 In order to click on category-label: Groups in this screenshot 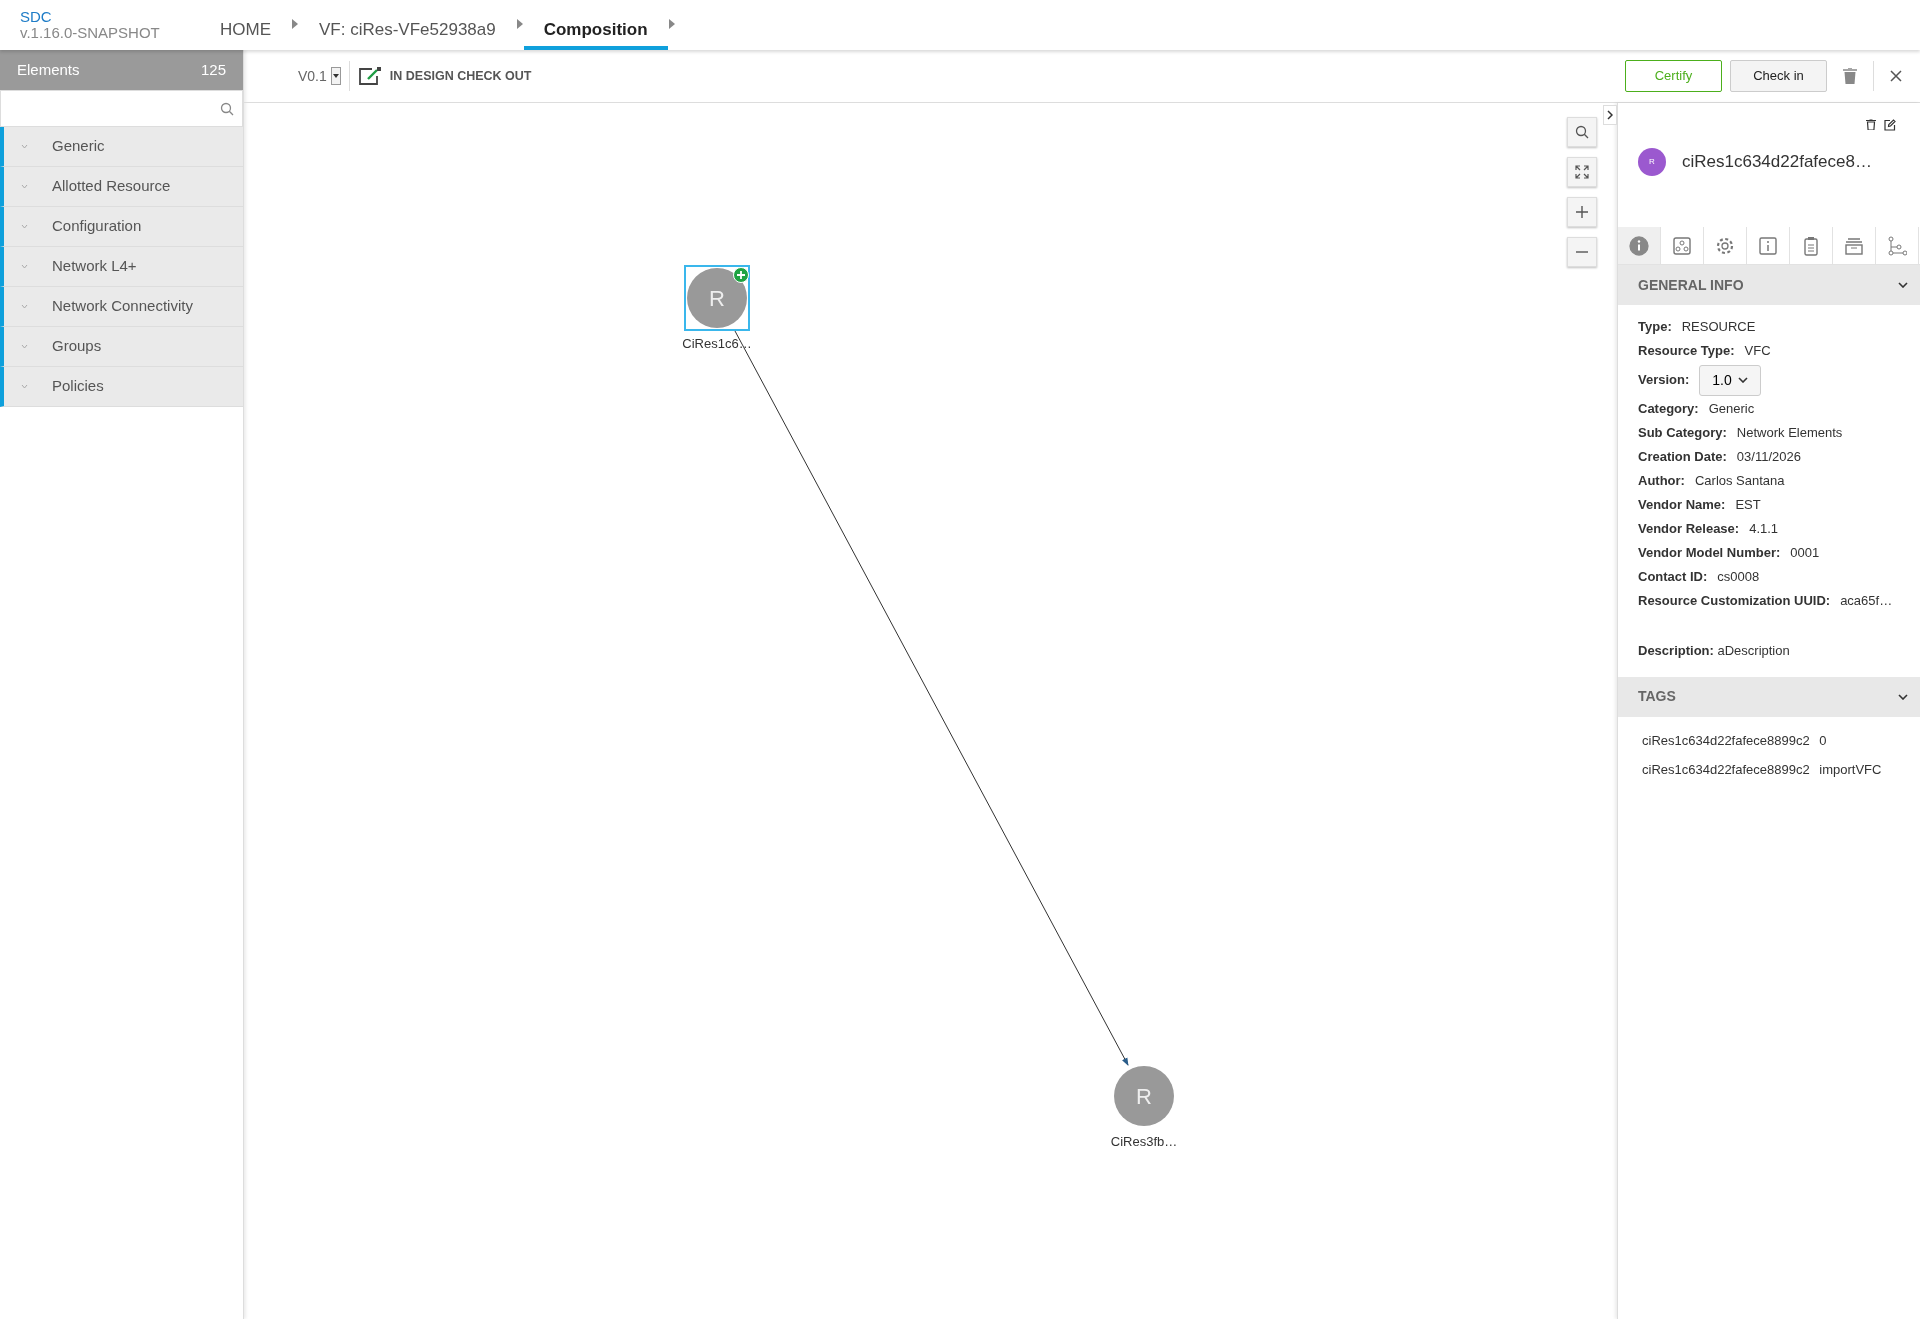, I will do `click(77, 346)`.